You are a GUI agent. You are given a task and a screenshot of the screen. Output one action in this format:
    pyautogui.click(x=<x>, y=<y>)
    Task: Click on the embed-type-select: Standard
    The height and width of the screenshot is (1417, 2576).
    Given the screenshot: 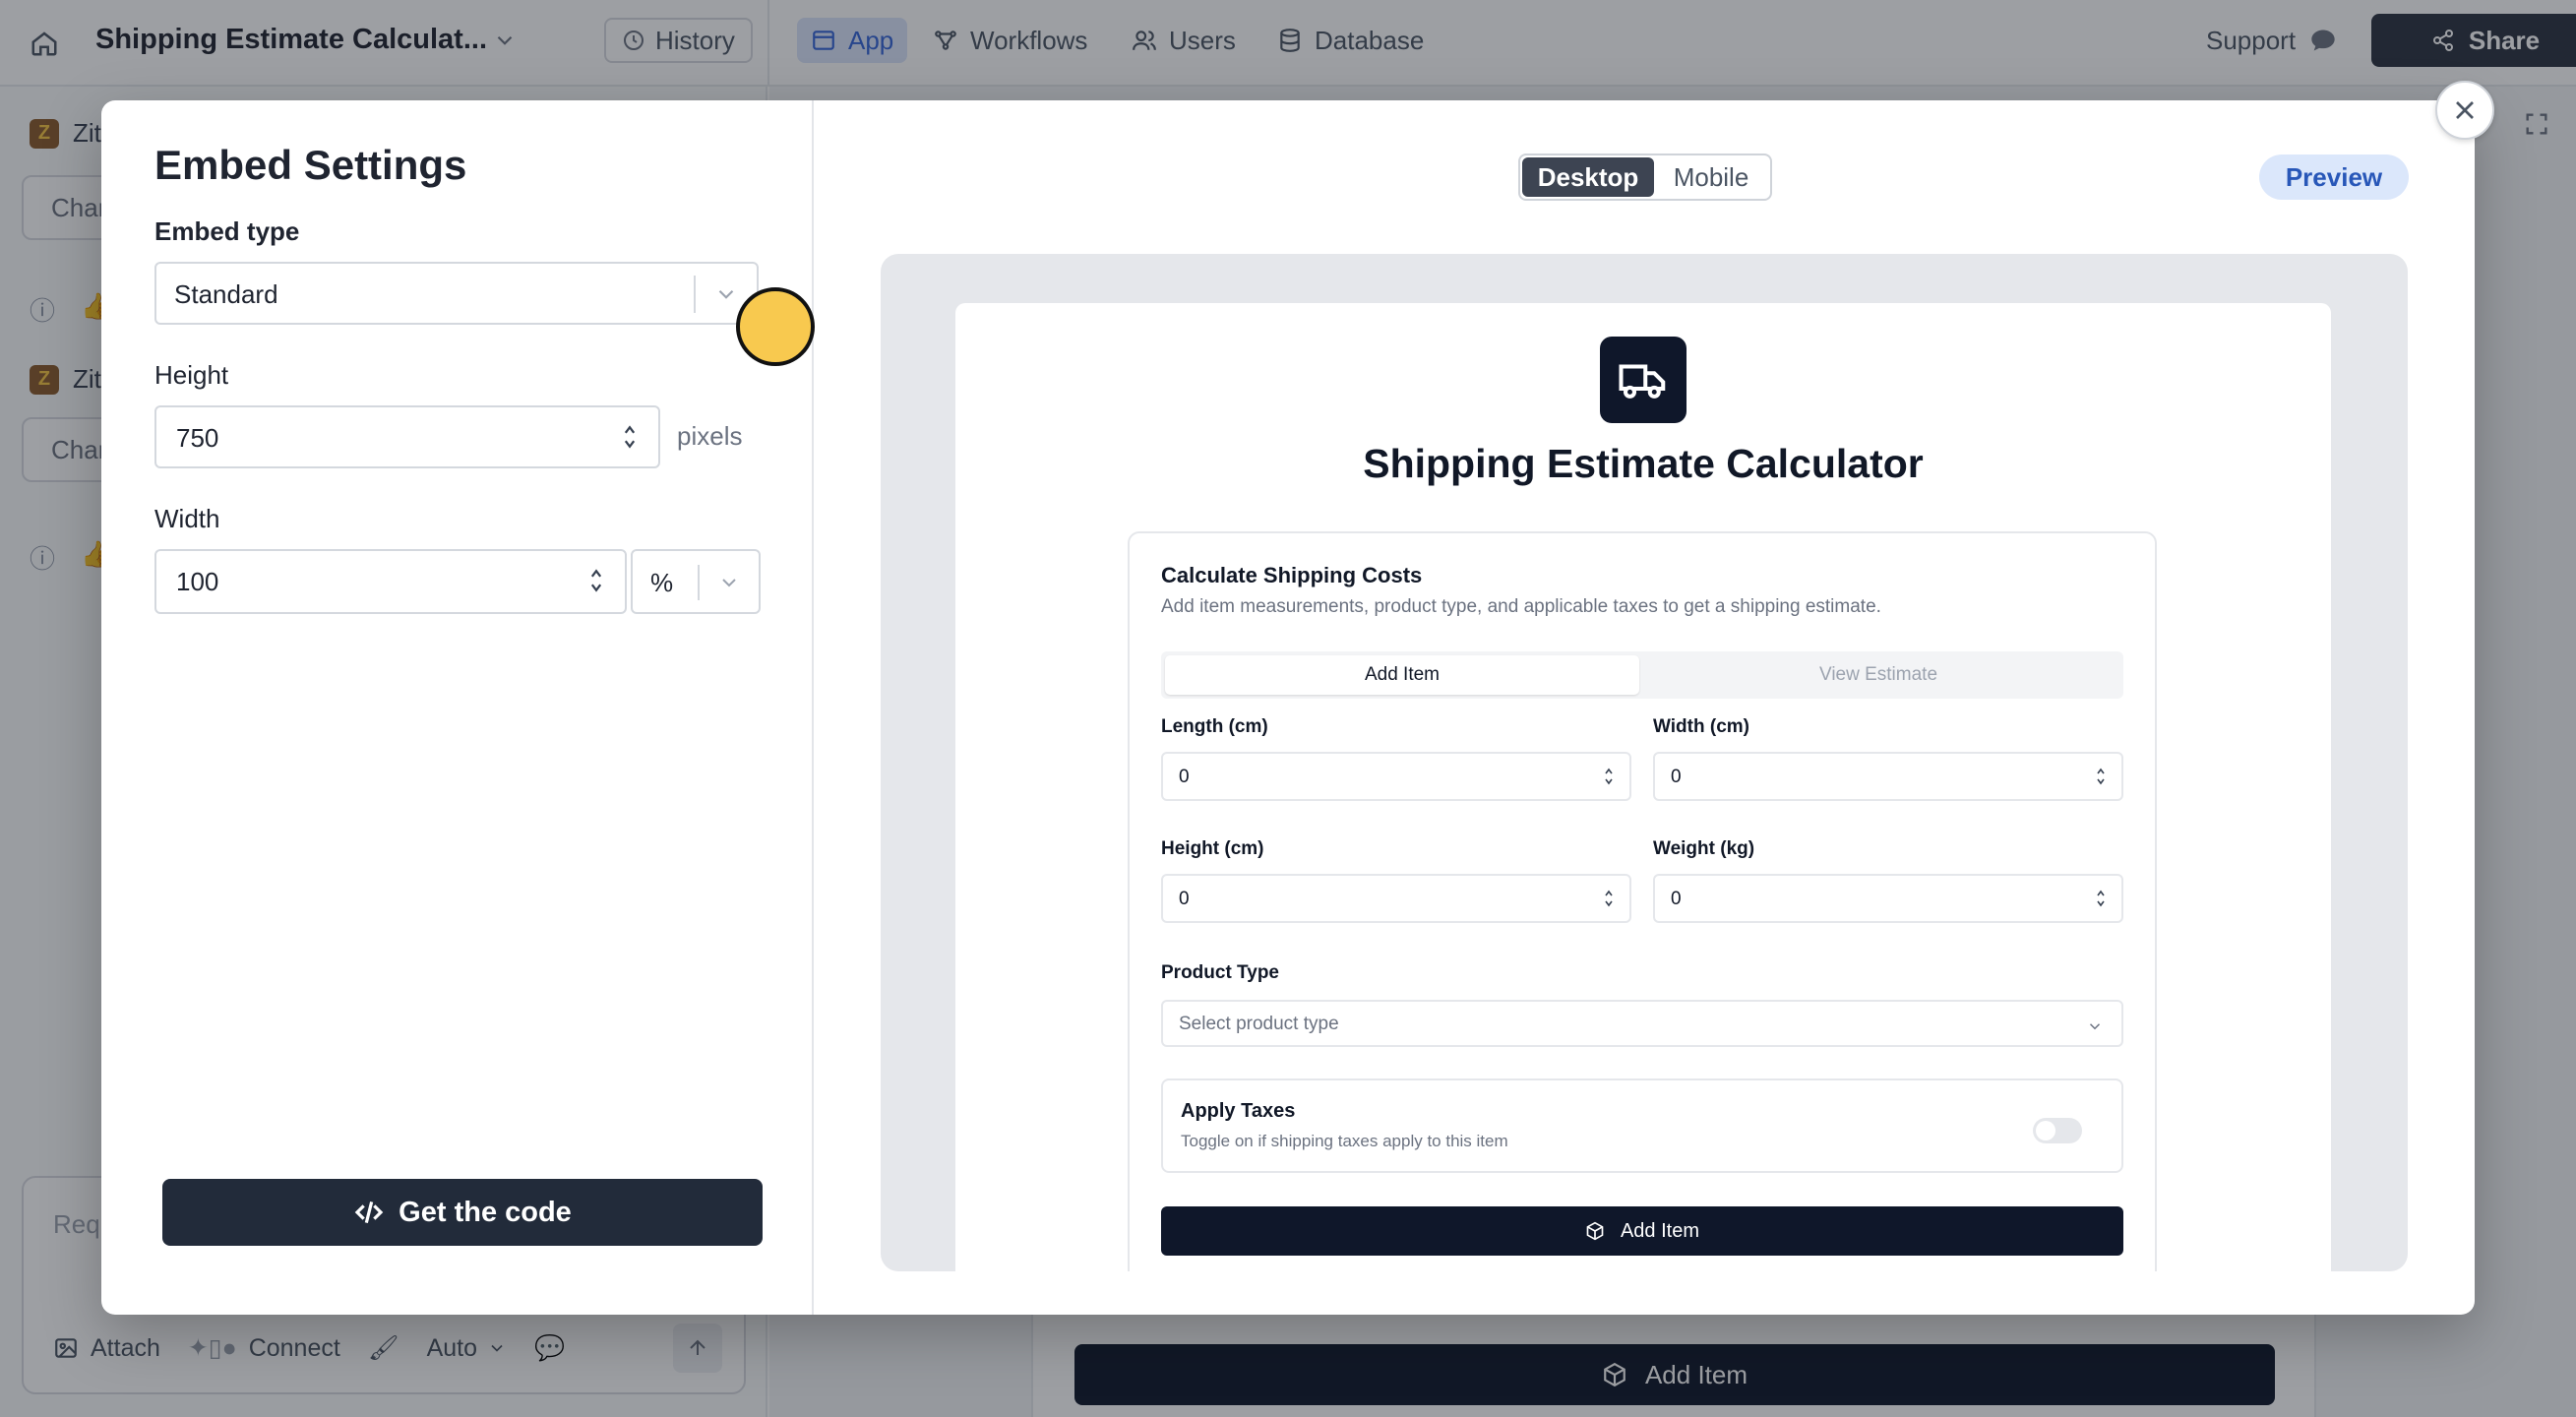 What is the action you would take?
    pyautogui.click(x=456, y=293)
    